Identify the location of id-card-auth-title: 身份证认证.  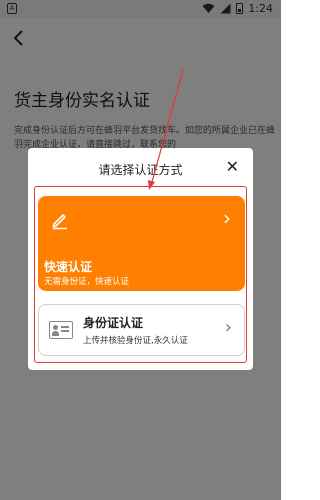
(113, 323).